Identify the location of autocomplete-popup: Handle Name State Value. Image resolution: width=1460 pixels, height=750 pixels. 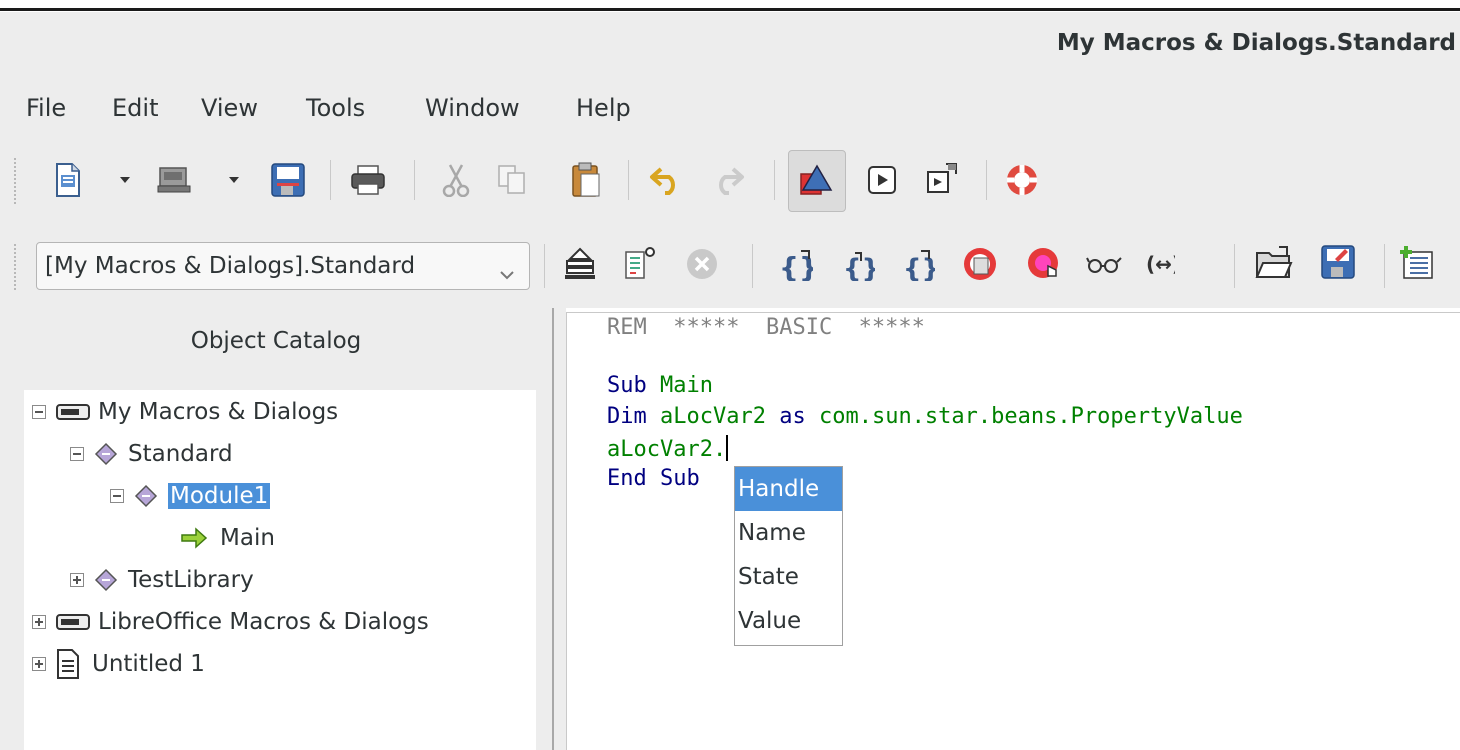
(788, 556).